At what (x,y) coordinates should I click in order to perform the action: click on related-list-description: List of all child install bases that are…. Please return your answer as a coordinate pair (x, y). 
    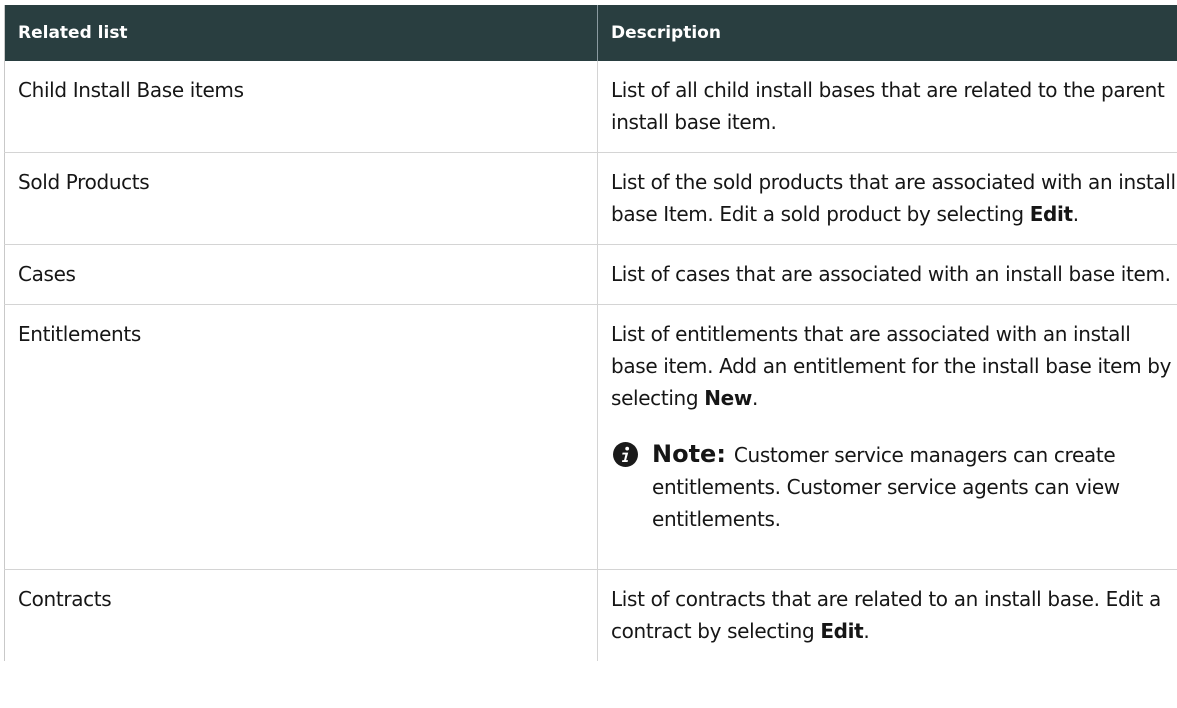
    Looking at the image, I should click on (887, 107).